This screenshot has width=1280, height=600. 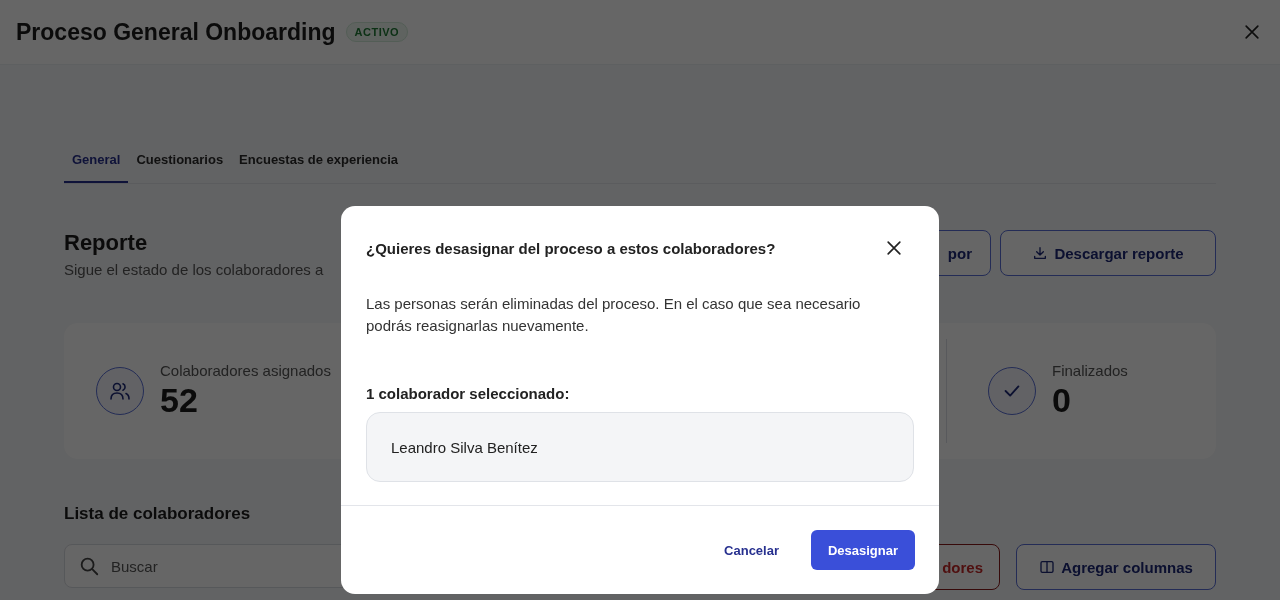 I want to click on section-title: Lista de colaboradores, so click(x=158, y=514).